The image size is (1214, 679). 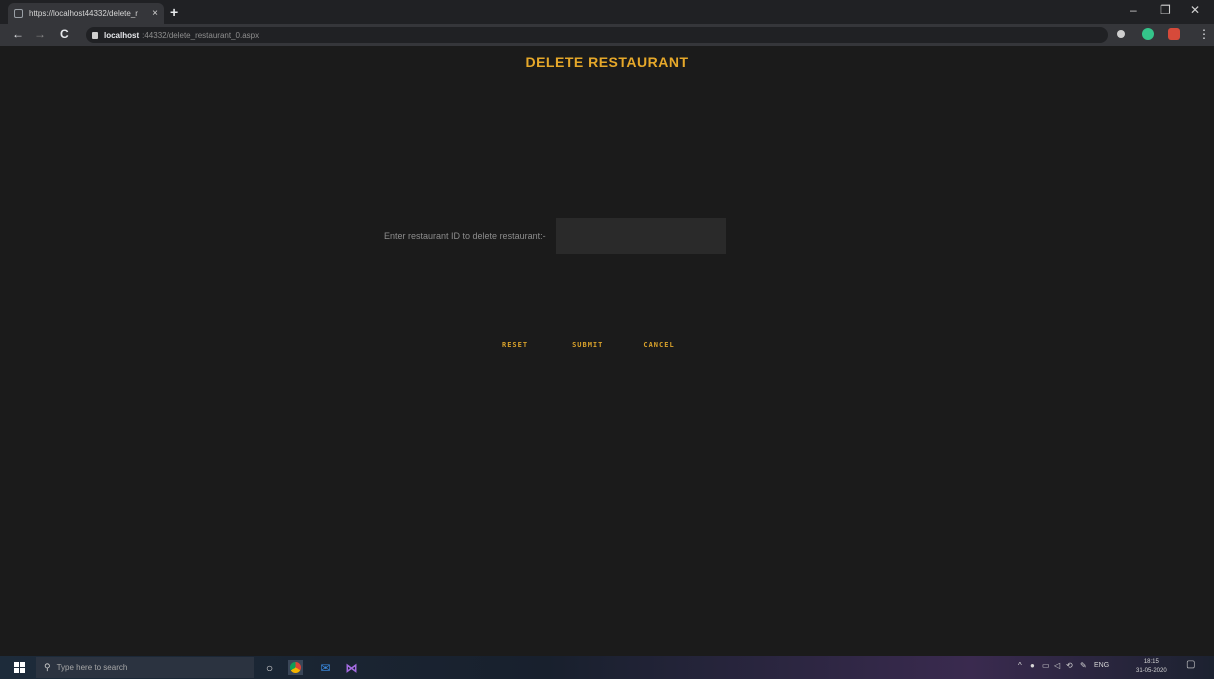 I want to click on restaurant-id-input, so click(x=640, y=236).